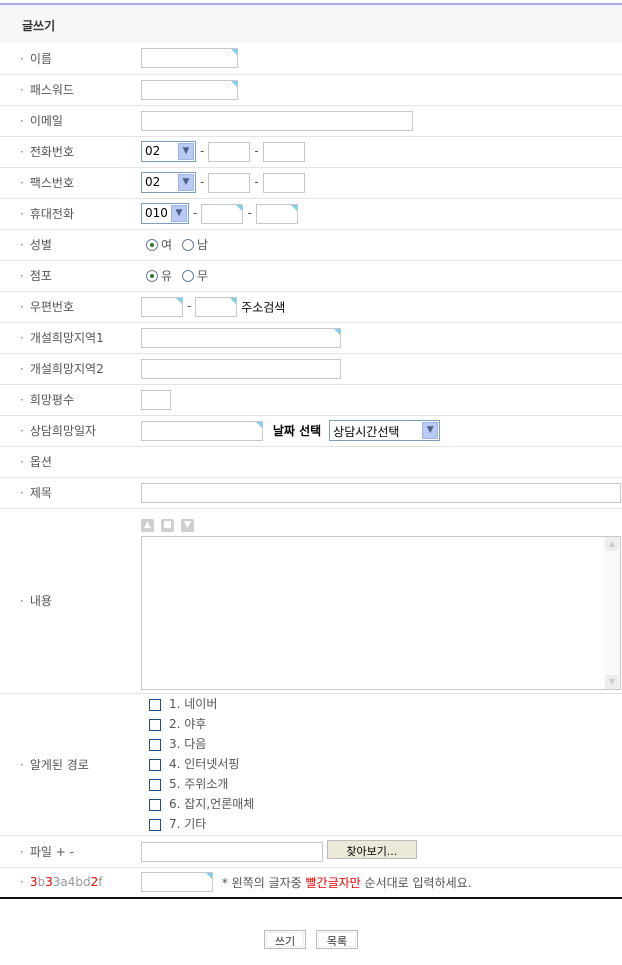  Describe the element at coordinates (381, 492) in the screenshot. I see `subject-input` at that location.